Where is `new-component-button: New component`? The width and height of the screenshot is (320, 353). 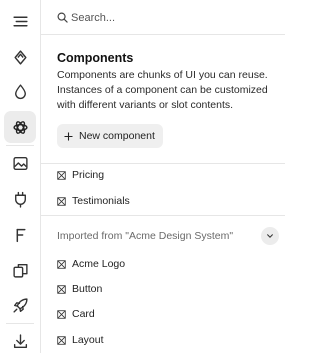
new-component-button: New component is located at coordinates (110, 136).